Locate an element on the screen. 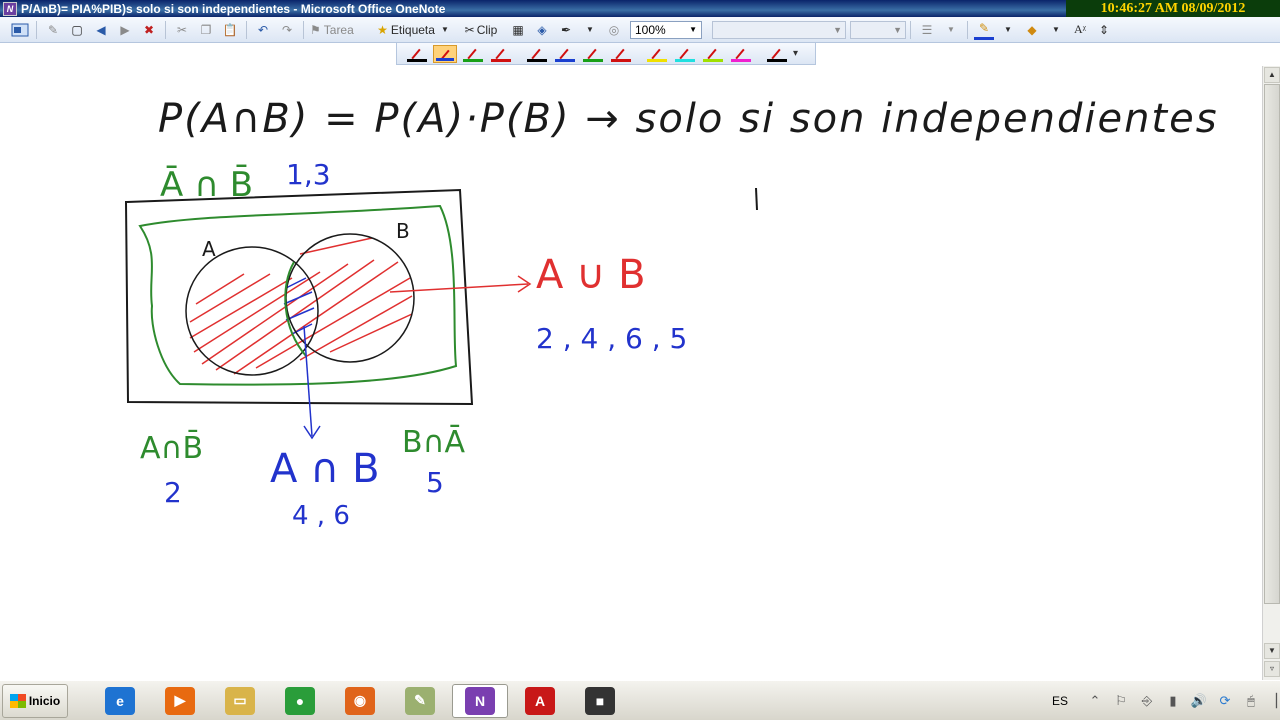  paste-icon: 📋 is located at coordinates (230, 30).